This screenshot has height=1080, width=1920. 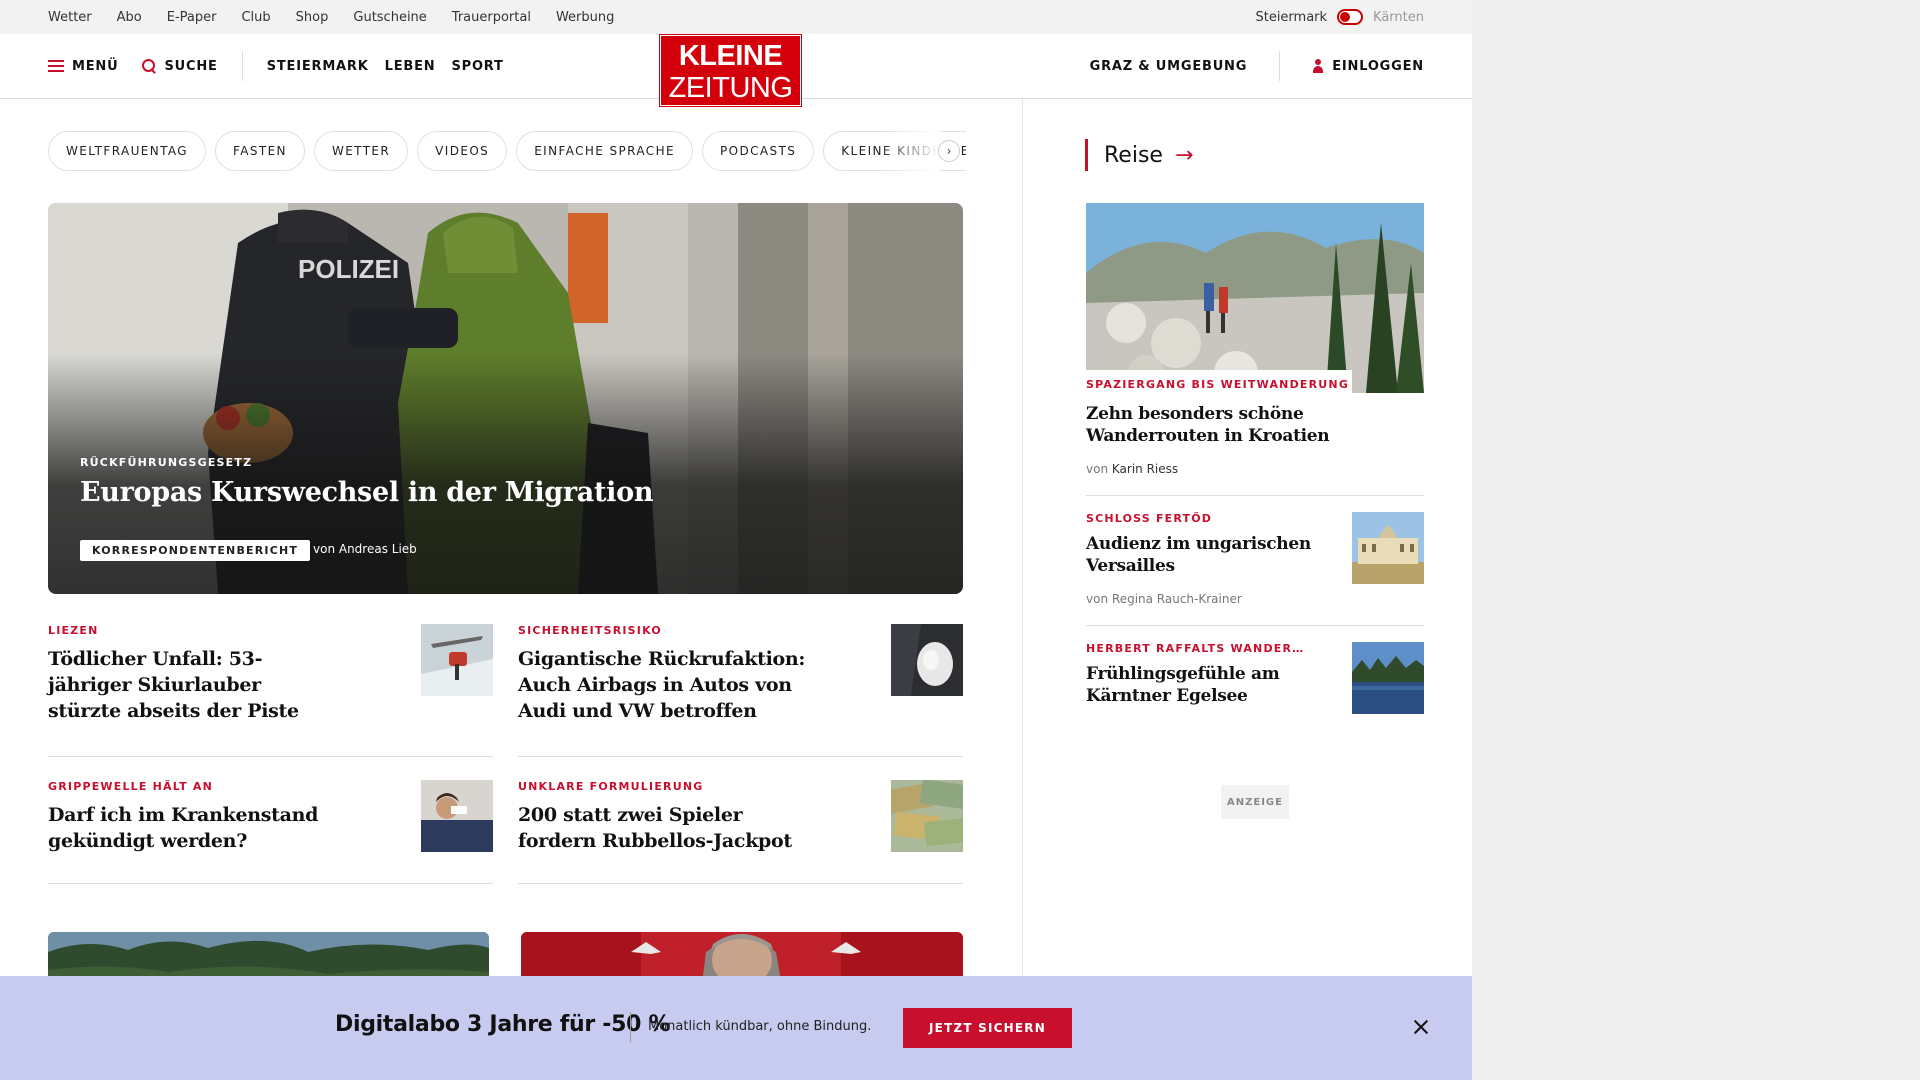 What do you see at coordinates (590, 630) in the screenshot?
I see `article-kicker: SICHERHEITSRISIKO` at bounding box center [590, 630].